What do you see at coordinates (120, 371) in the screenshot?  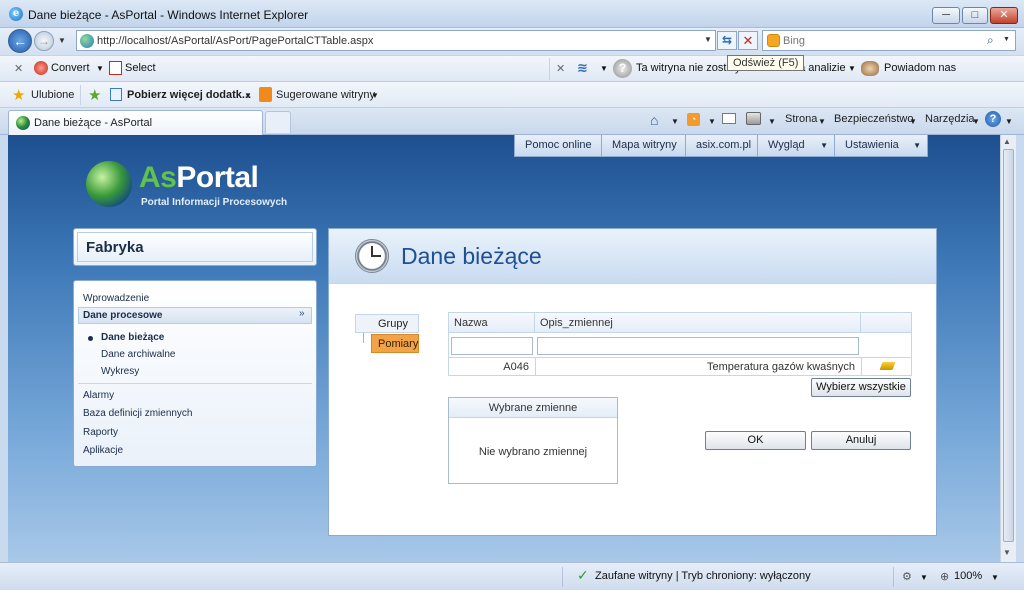 I see `sidebar-item-charts: Wykresy` at bounding box center [120, 371].